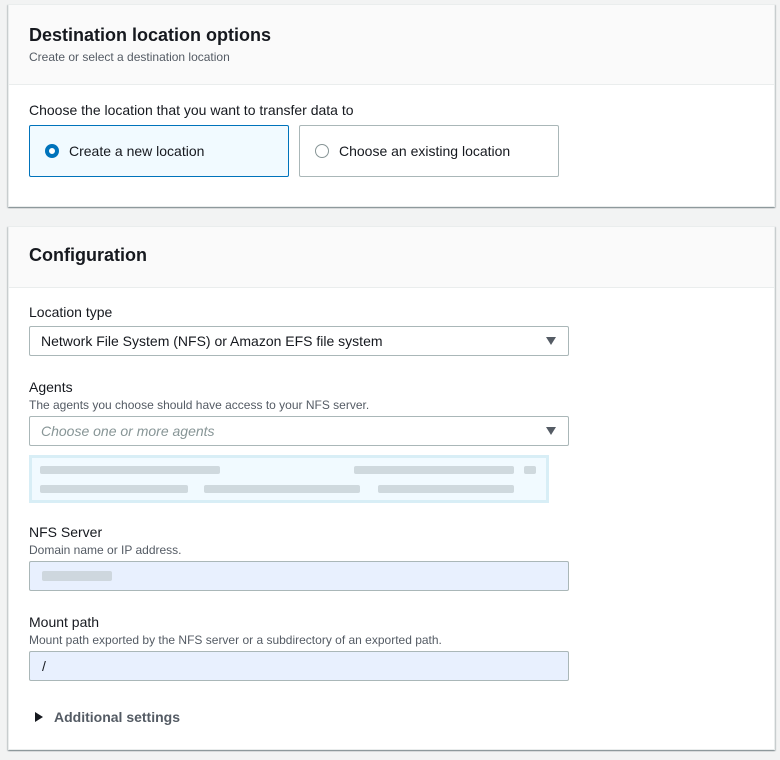  Describe the element at coordinates (530, 470) in the screenshot. I see `remove-token-icon` at that location.